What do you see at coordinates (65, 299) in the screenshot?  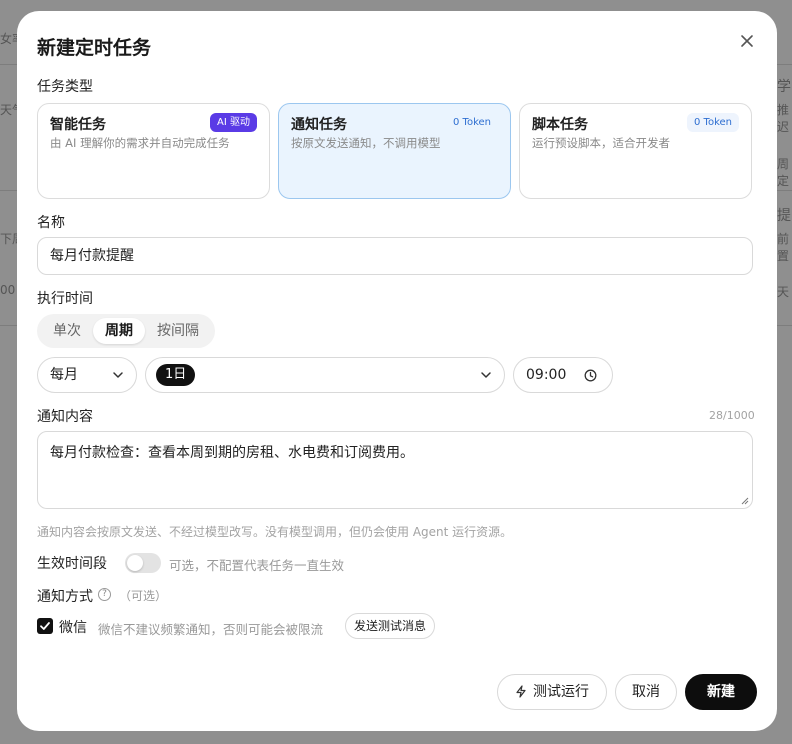 I see `schedule-label: 执行时间` at bounding box center [65, 299].